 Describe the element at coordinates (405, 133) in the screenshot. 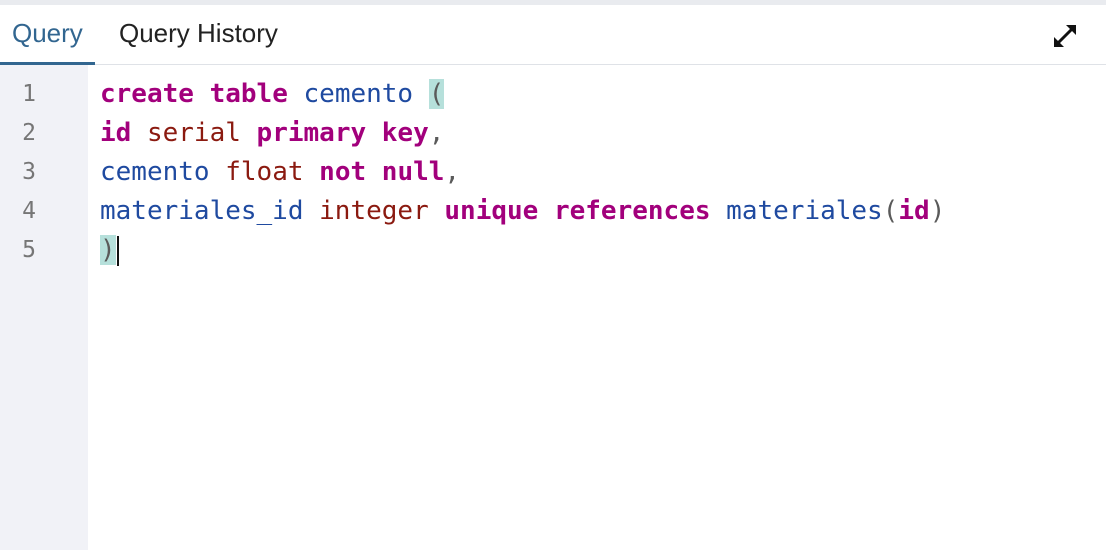

I see `code-token: key` at that location.